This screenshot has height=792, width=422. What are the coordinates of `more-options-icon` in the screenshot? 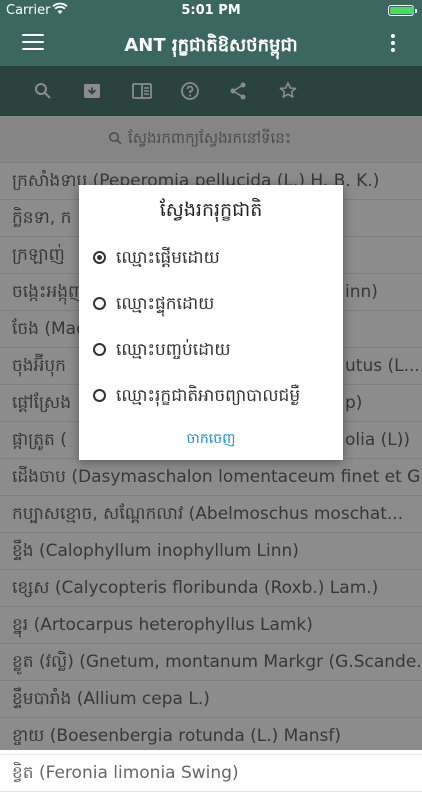 It's located at (393, 44).